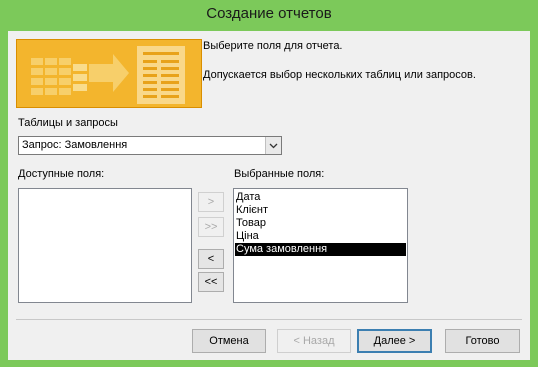 The image size is (538, 367). I want to click on add-field-button: >, so click(211, 202).